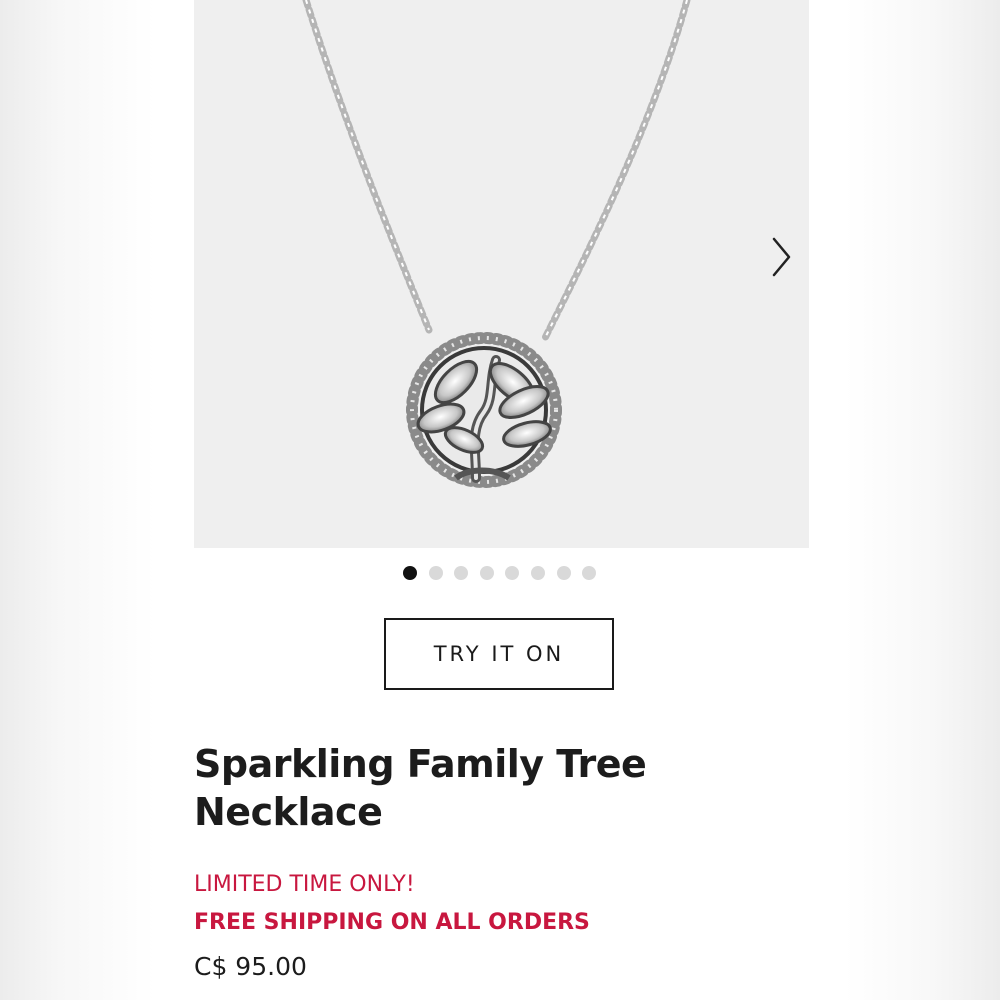 This screenshot has height=1000, width=1000. I want to click on promo-free-shipping: FREE SHIPPING ON ALL ORDERS, so click(392, 922).